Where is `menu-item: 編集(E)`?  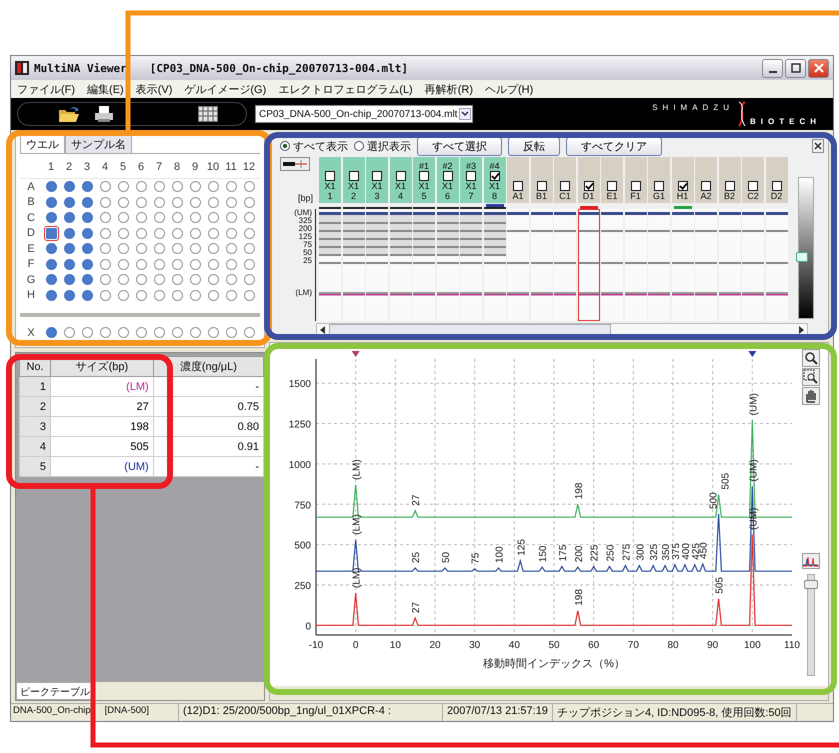 menu-item: 編集(E) is located at coordinates (105, 89).